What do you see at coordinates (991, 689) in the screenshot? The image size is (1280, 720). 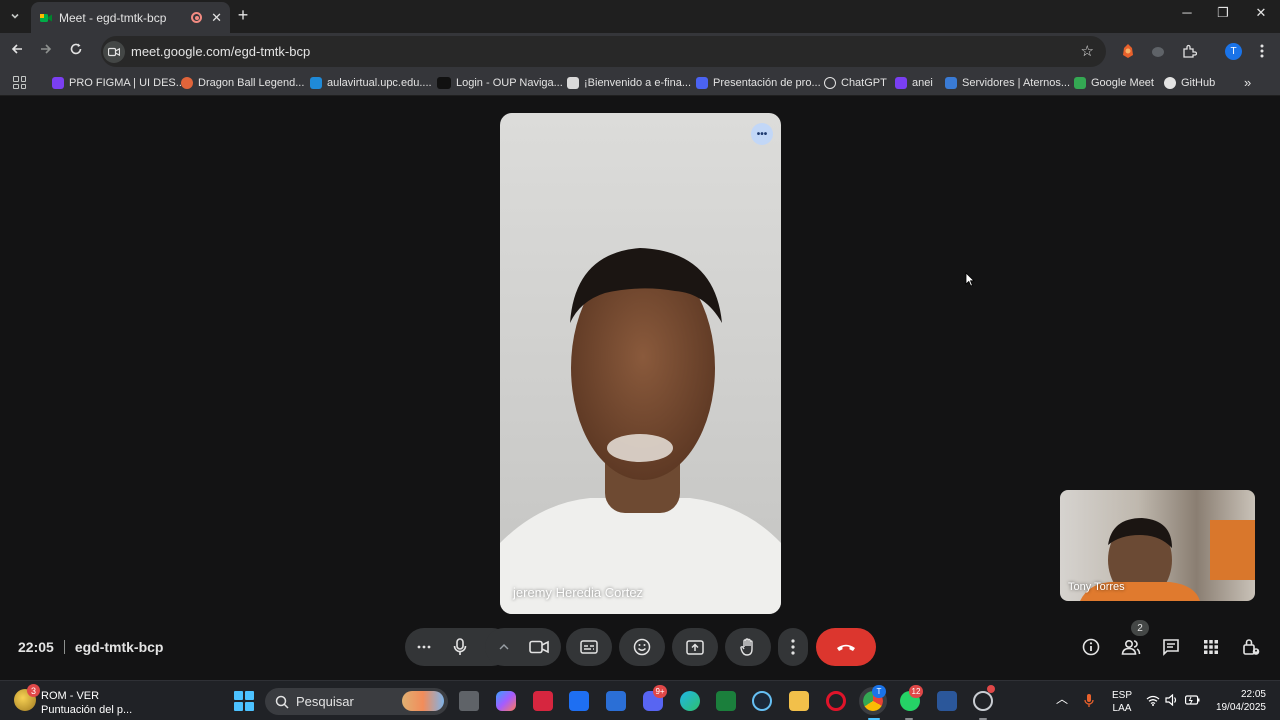 I see `recording-dot-icon` at bounding box center [991, 689].